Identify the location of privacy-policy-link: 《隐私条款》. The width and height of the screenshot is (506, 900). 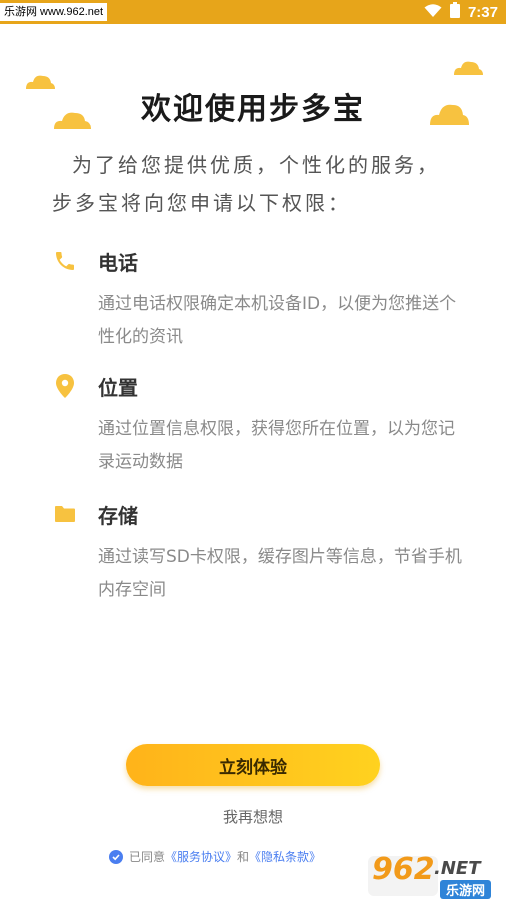
(285, 856).